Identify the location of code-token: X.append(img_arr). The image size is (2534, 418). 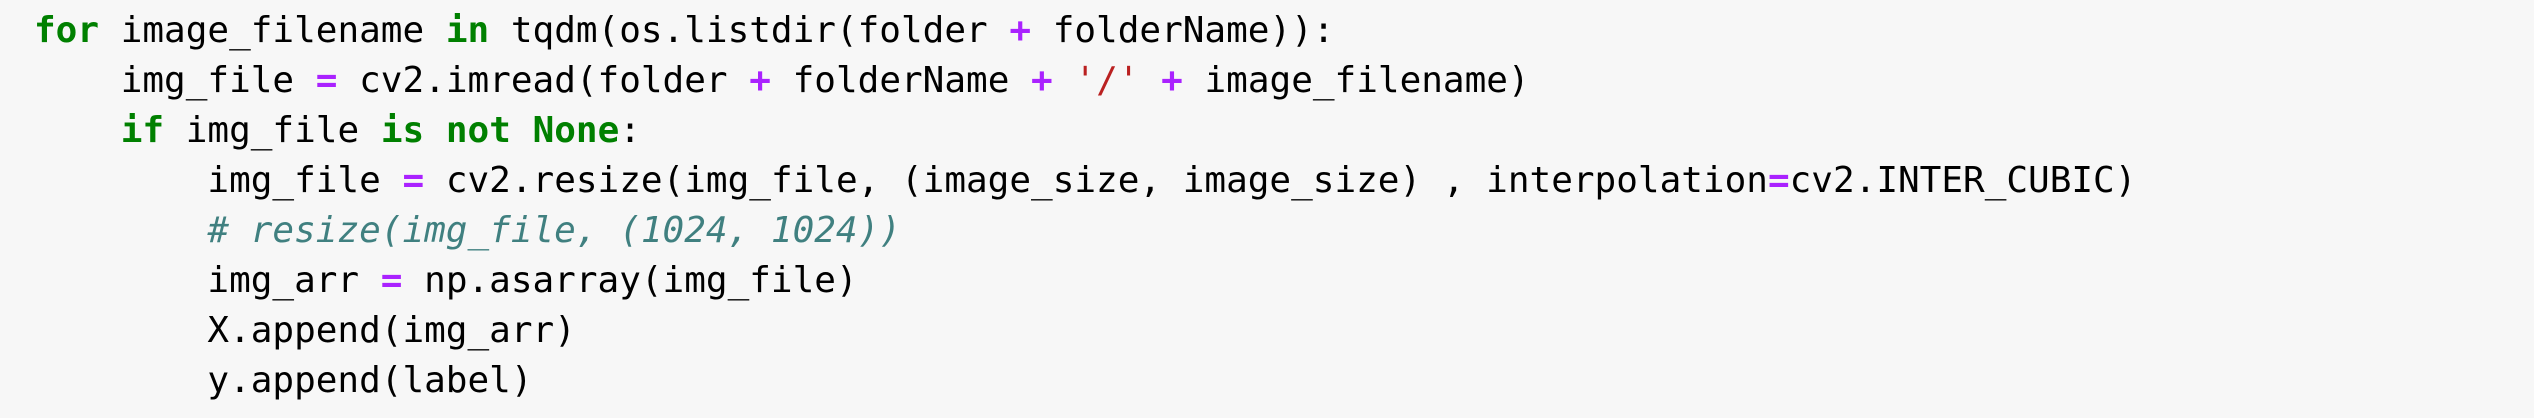
(305, 330).